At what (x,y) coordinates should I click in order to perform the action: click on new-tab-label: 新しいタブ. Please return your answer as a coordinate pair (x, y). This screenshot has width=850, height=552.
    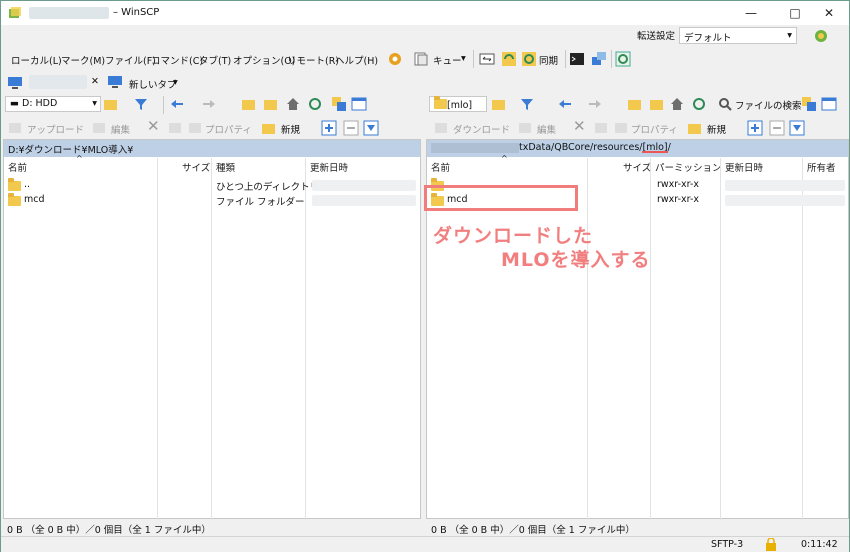
    Looking at the image, I should click on (153, 84).